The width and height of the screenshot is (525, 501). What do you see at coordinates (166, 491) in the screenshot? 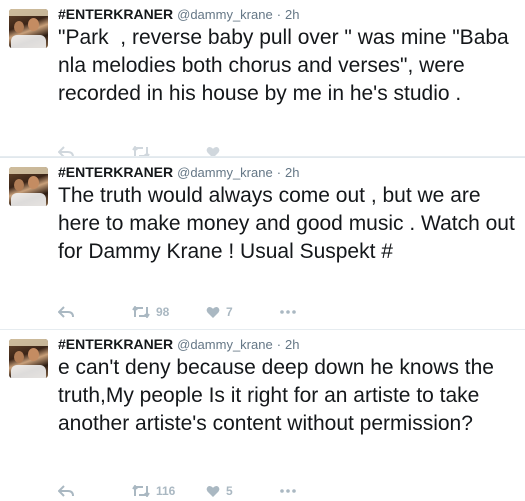
I see `retweet-count: 116` at bounding box center [166, 491].